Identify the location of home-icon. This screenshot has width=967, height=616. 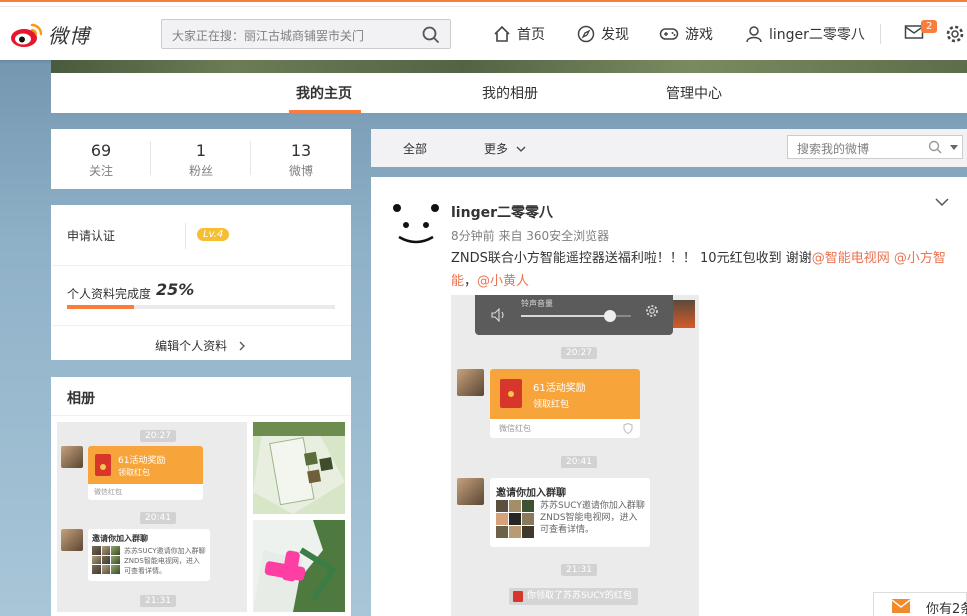
(502, 33).